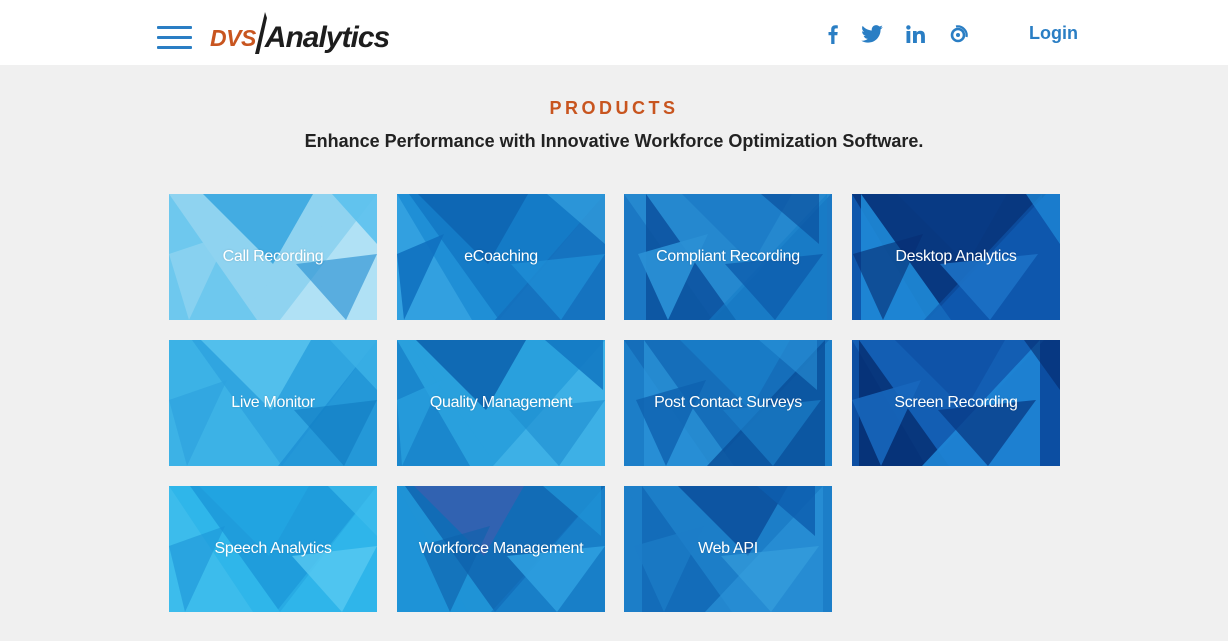  I want to click on product-tile-label: Call Recording, so click(273, 256).